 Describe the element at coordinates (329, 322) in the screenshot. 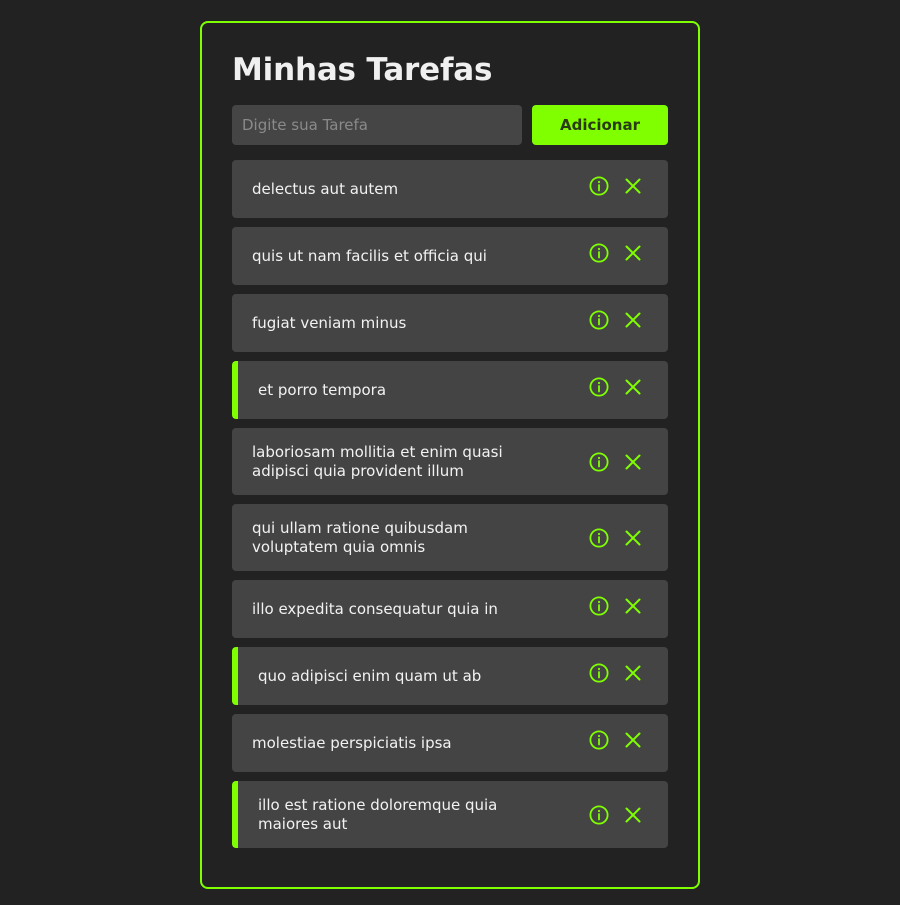

I see `task-title: fugiat veniam minus` at that location.